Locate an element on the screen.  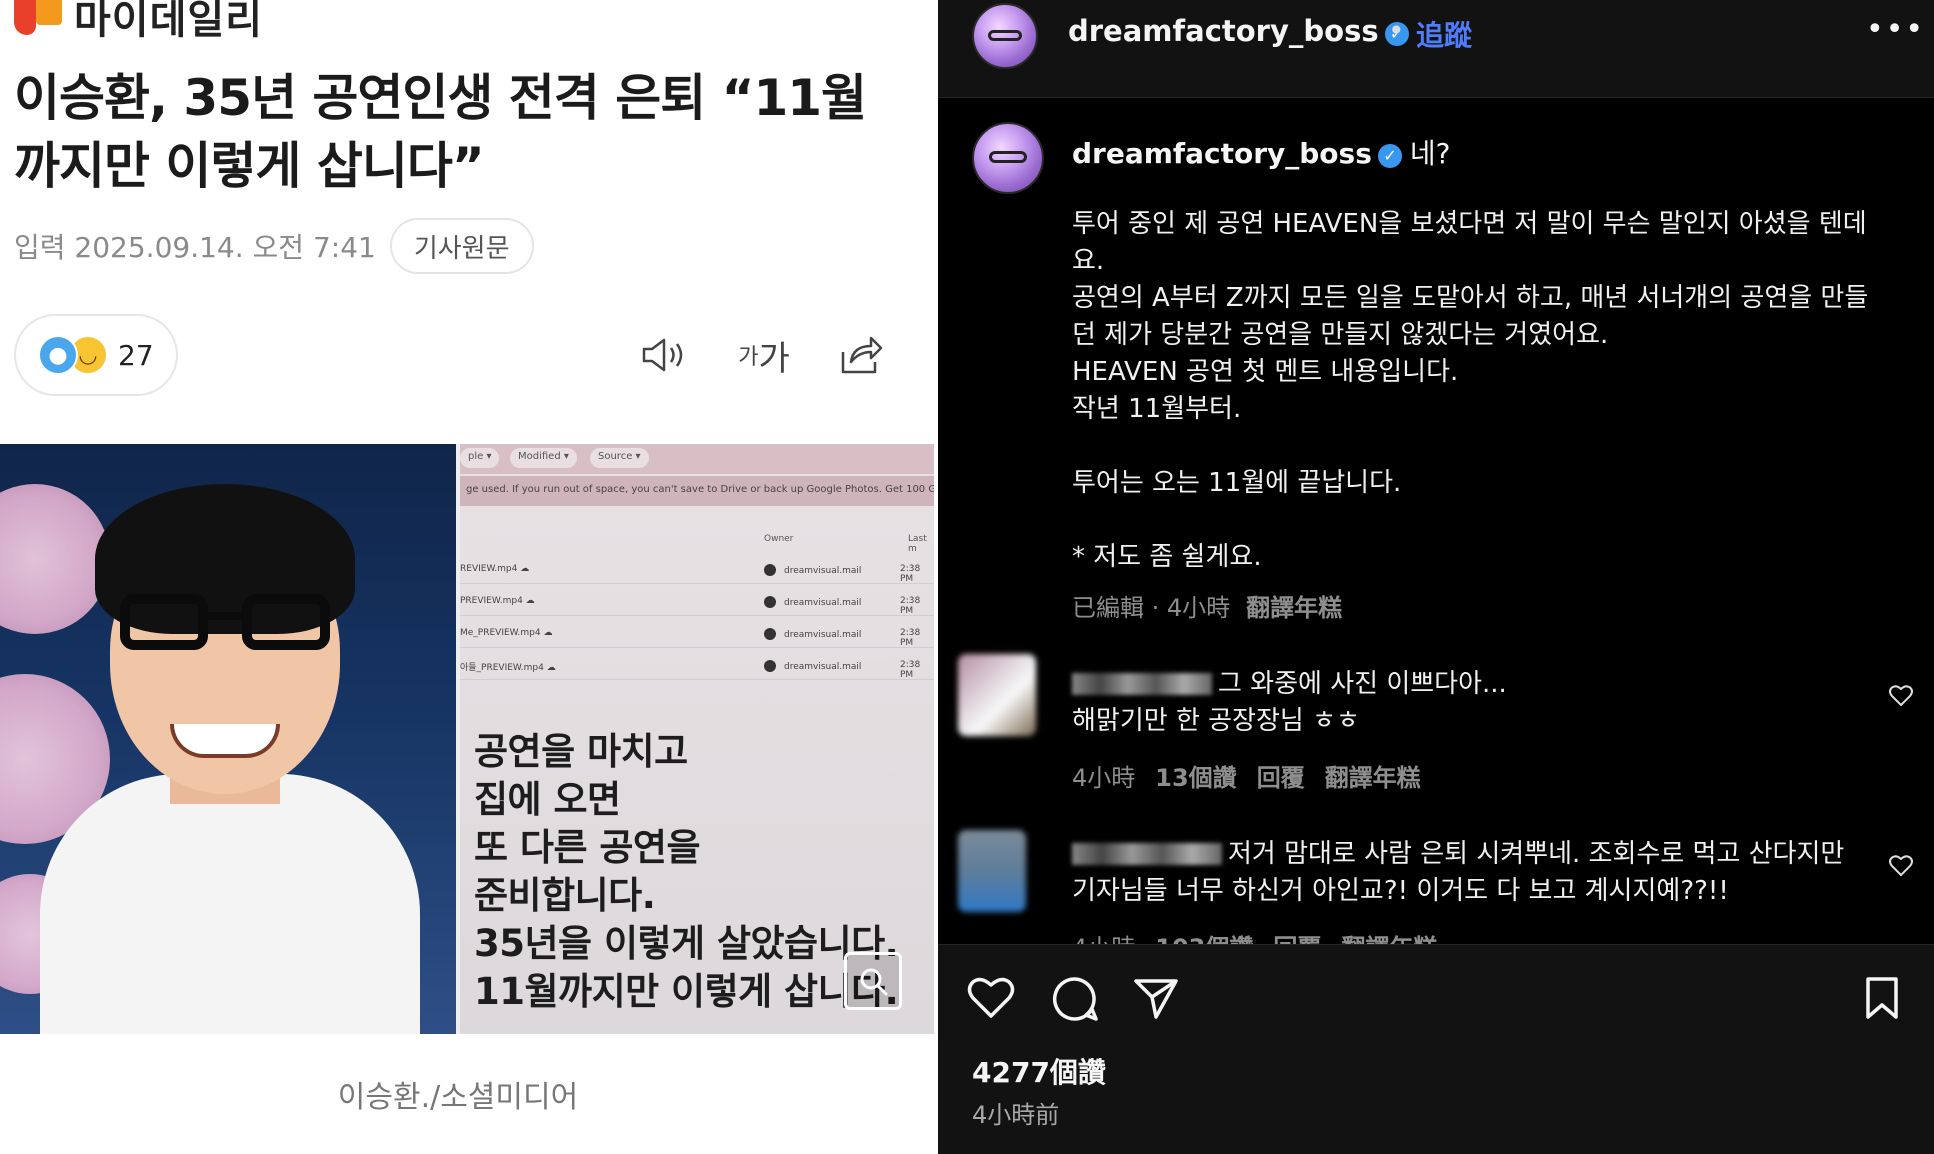
drive-file-row: REVIEW.mp4 ☁ dreamvisual.mail 2:38 PM is located at coordinates (697, 569).